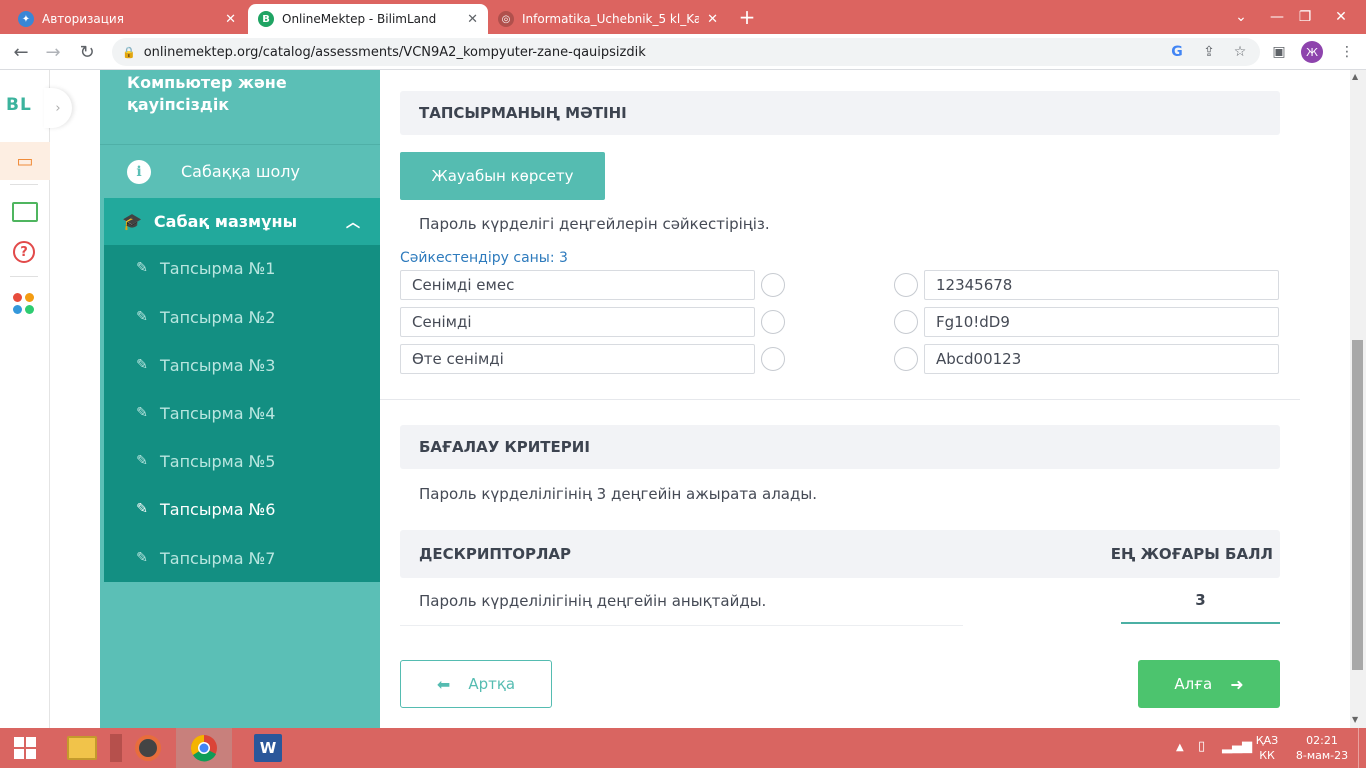  I want to click on chrome-taskbar-icon, so click(204, 748).